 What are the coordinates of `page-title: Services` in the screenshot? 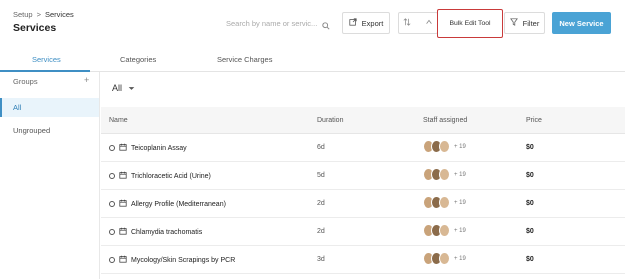 It's located at (35, 28).